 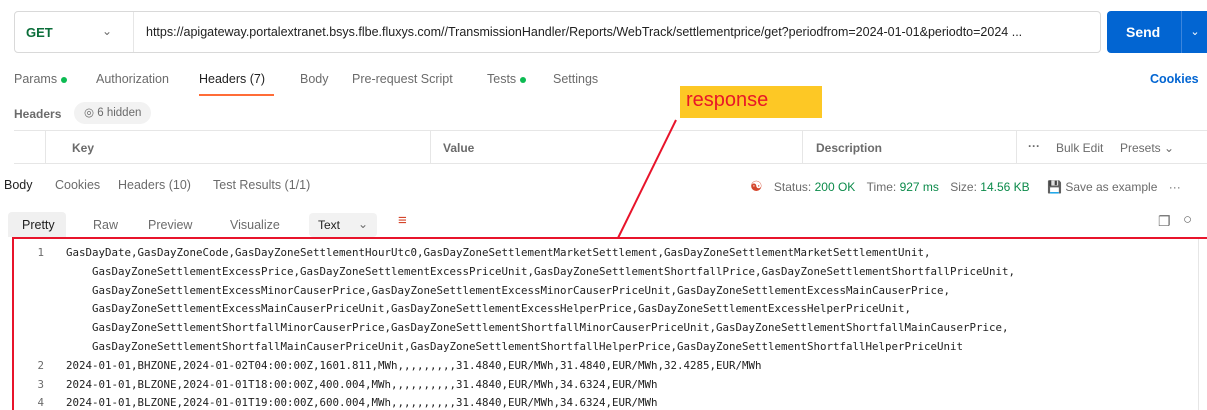 I want to click on annotation-label: response, so click(x=727, y=100).